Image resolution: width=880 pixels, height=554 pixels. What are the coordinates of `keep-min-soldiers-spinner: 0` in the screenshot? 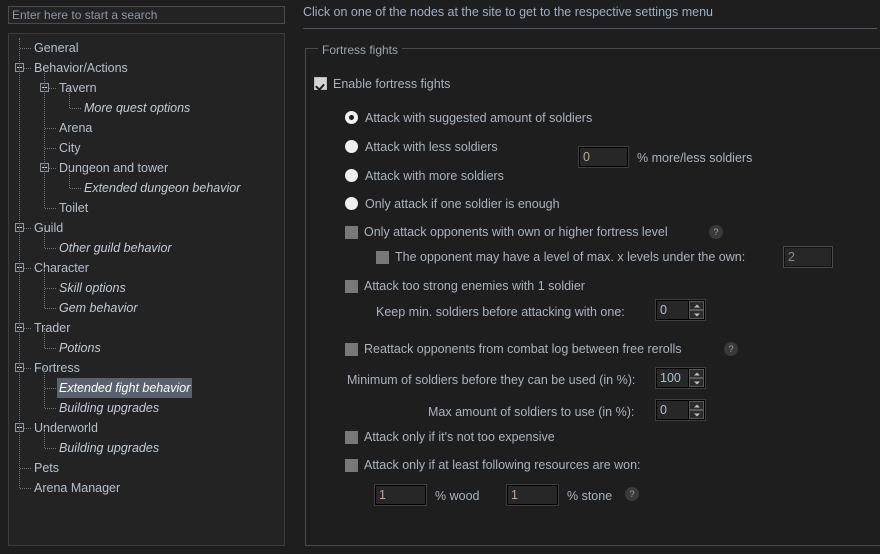 It's located at (680, 310).